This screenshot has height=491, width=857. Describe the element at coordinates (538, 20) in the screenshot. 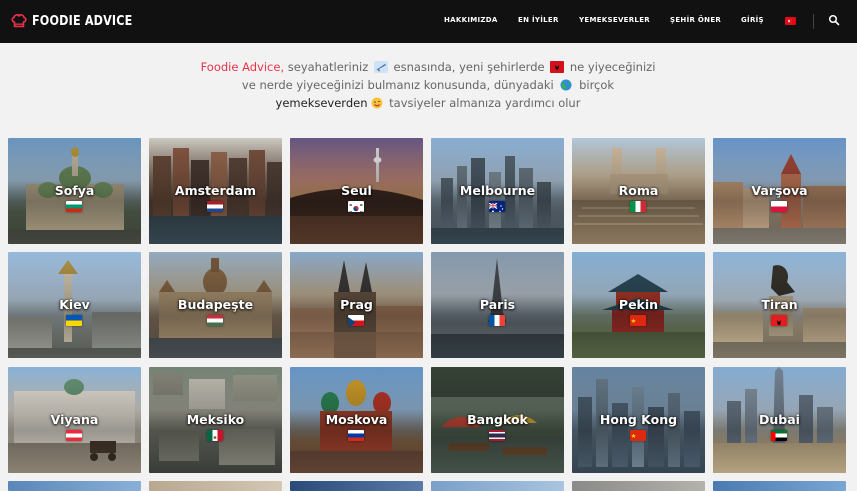

I see `nav-item-best: EN İYİLER` at that location.